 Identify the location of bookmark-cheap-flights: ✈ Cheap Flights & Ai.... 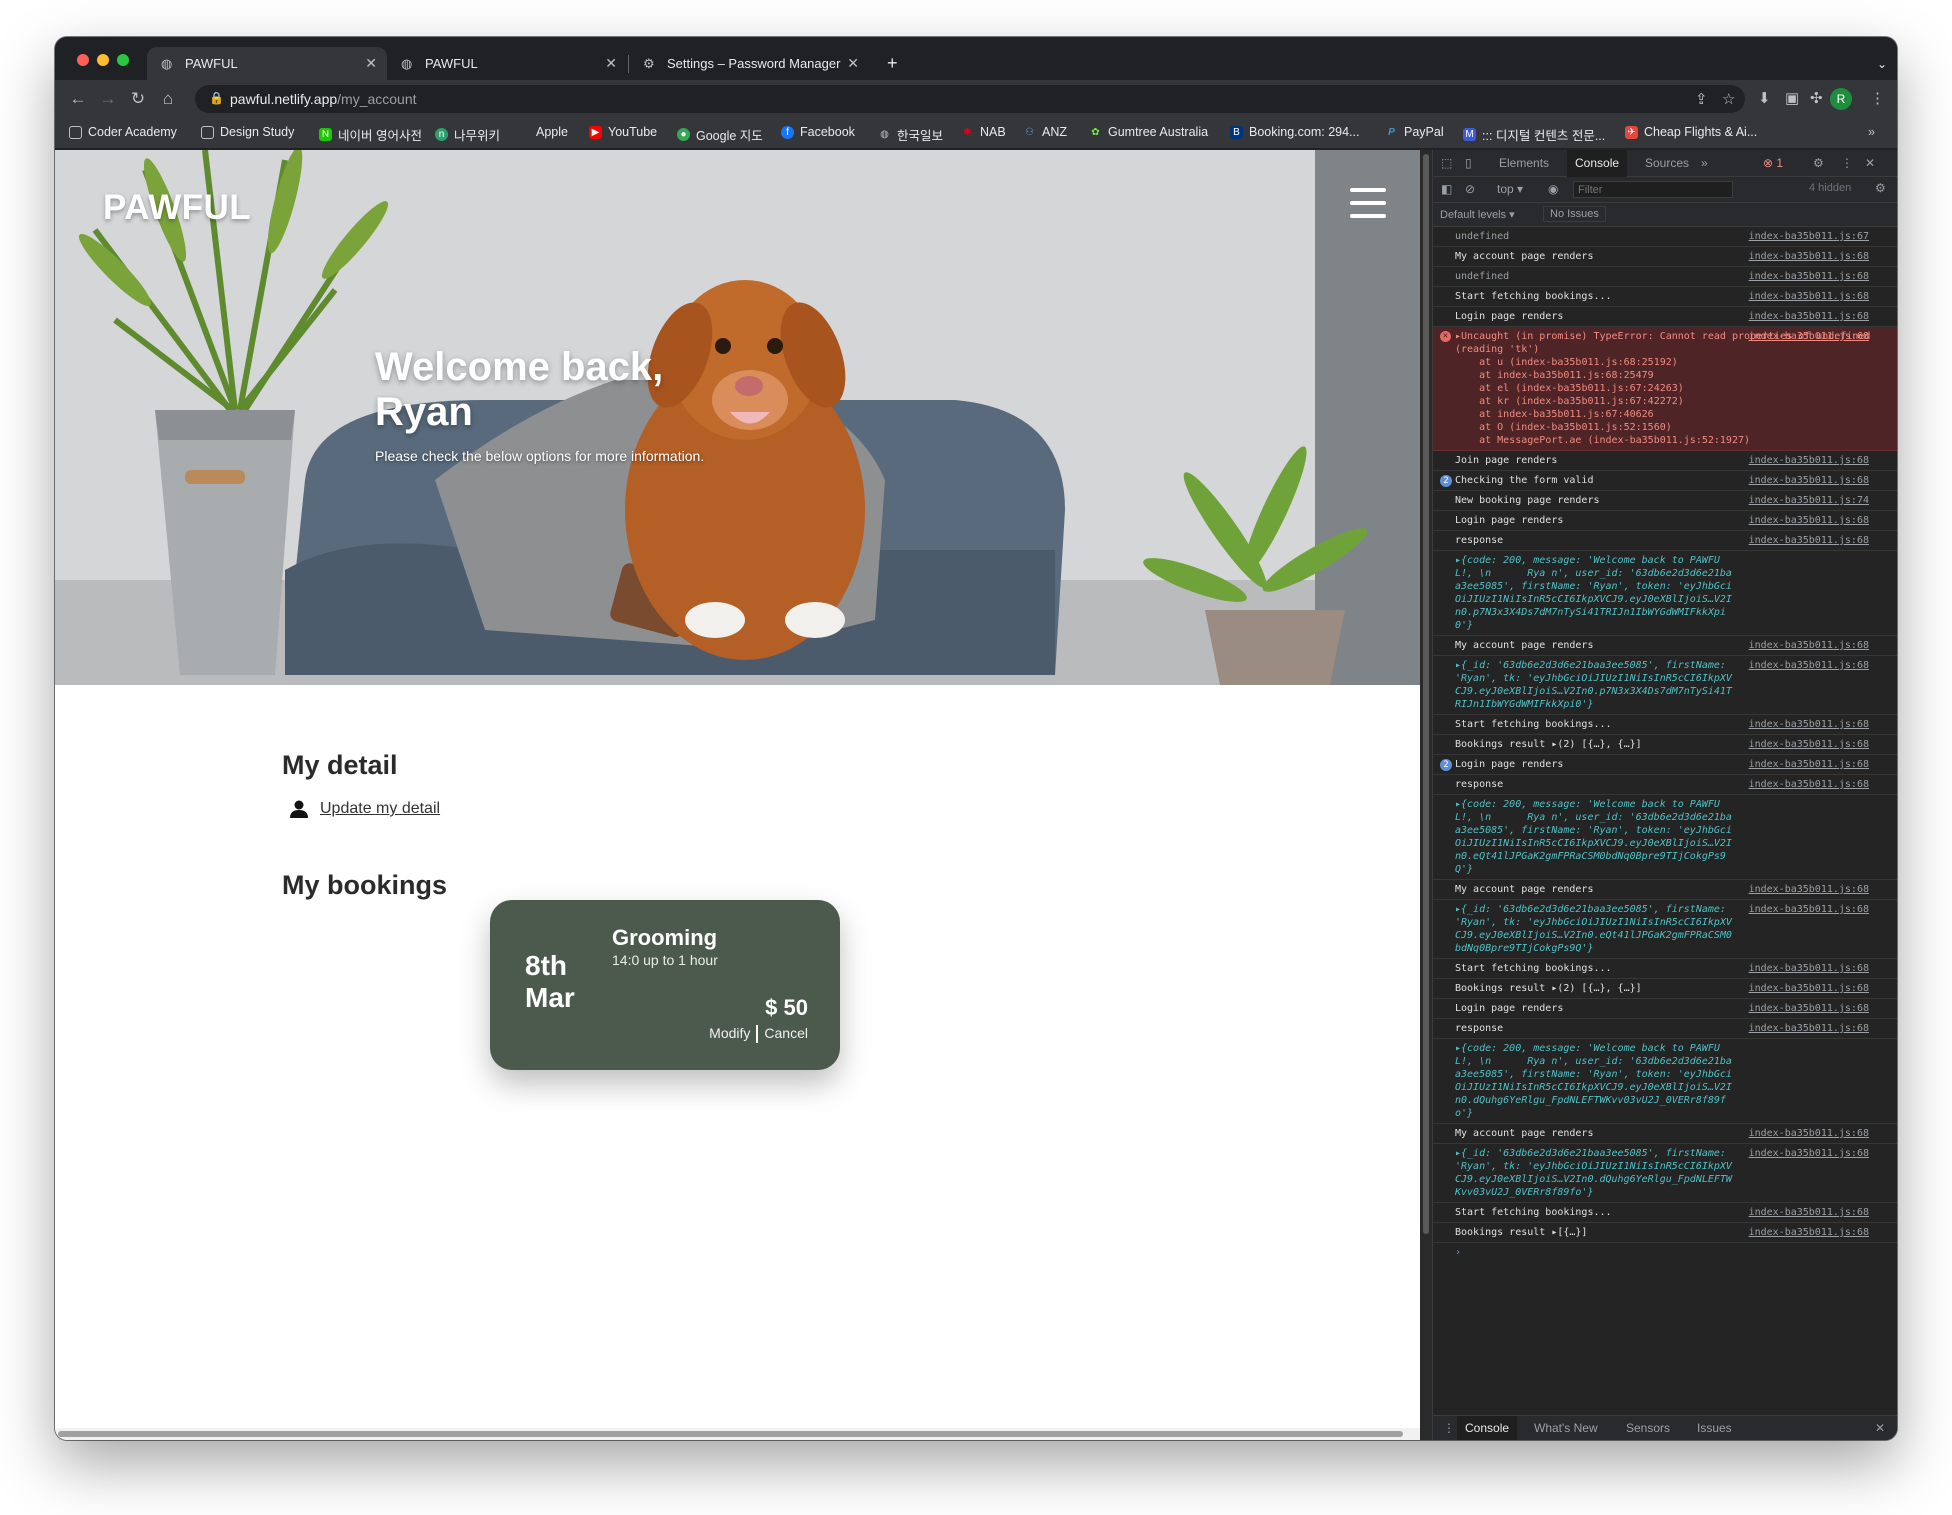
(1691, 132).